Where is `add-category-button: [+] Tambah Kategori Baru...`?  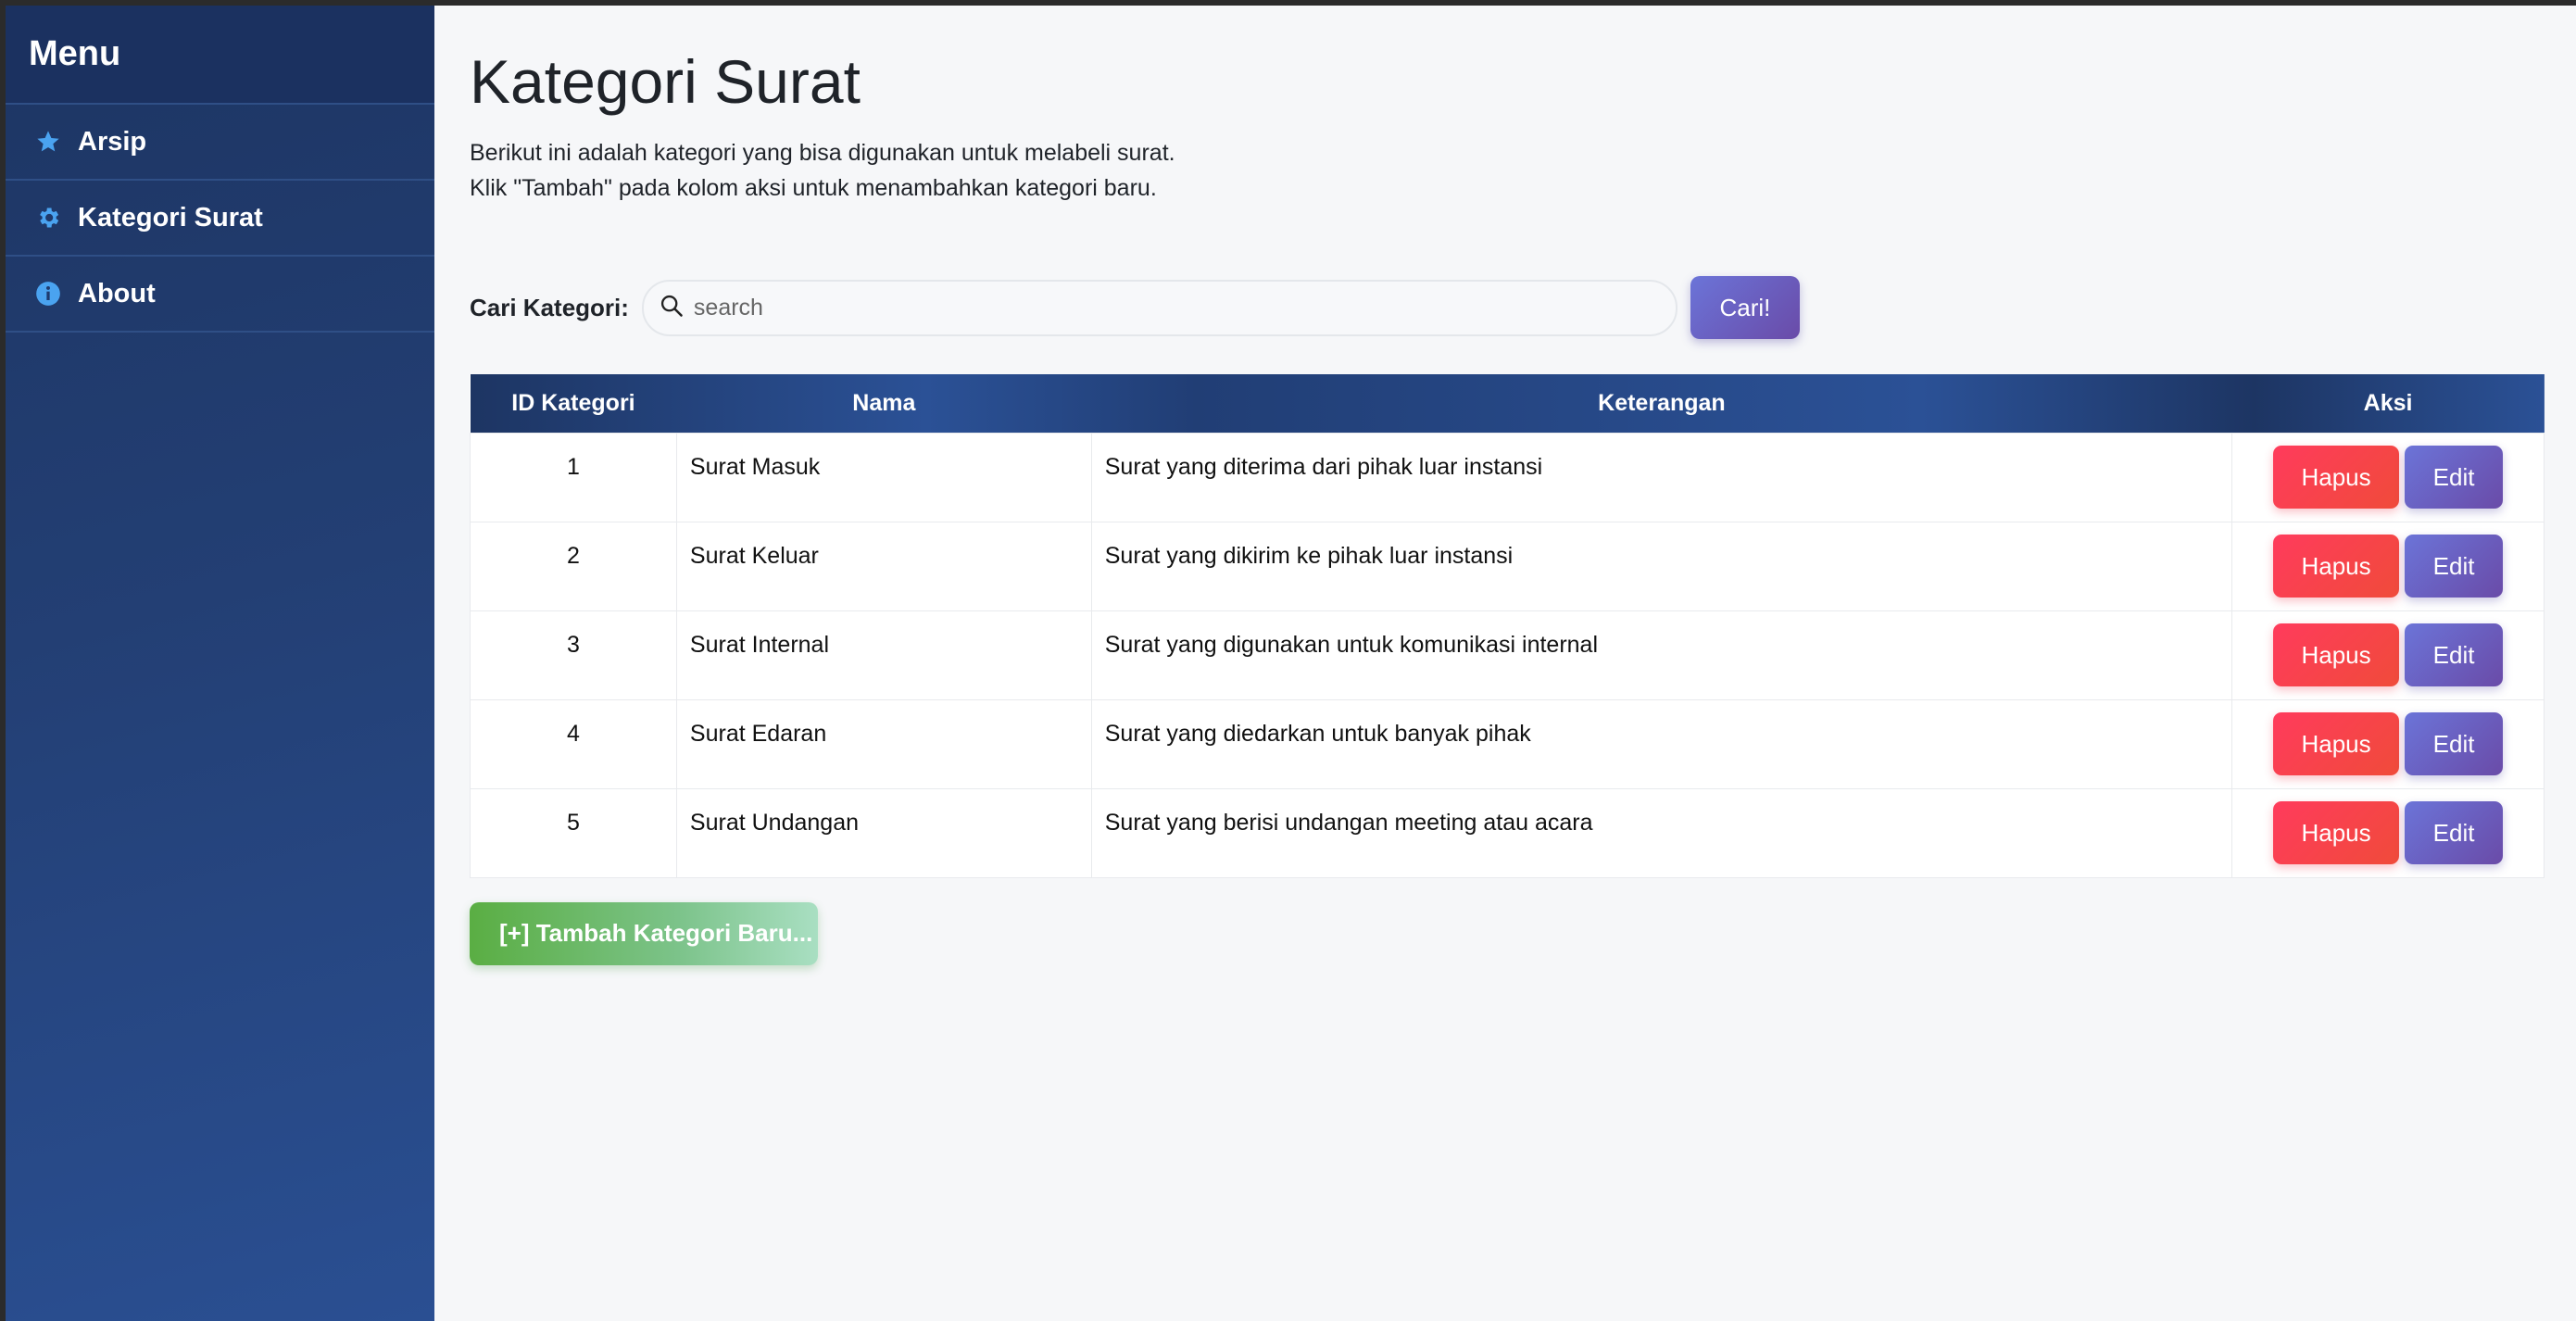 add-category-button: [+] Tambah Kategori Baru... is located at coordinates (644, 933).